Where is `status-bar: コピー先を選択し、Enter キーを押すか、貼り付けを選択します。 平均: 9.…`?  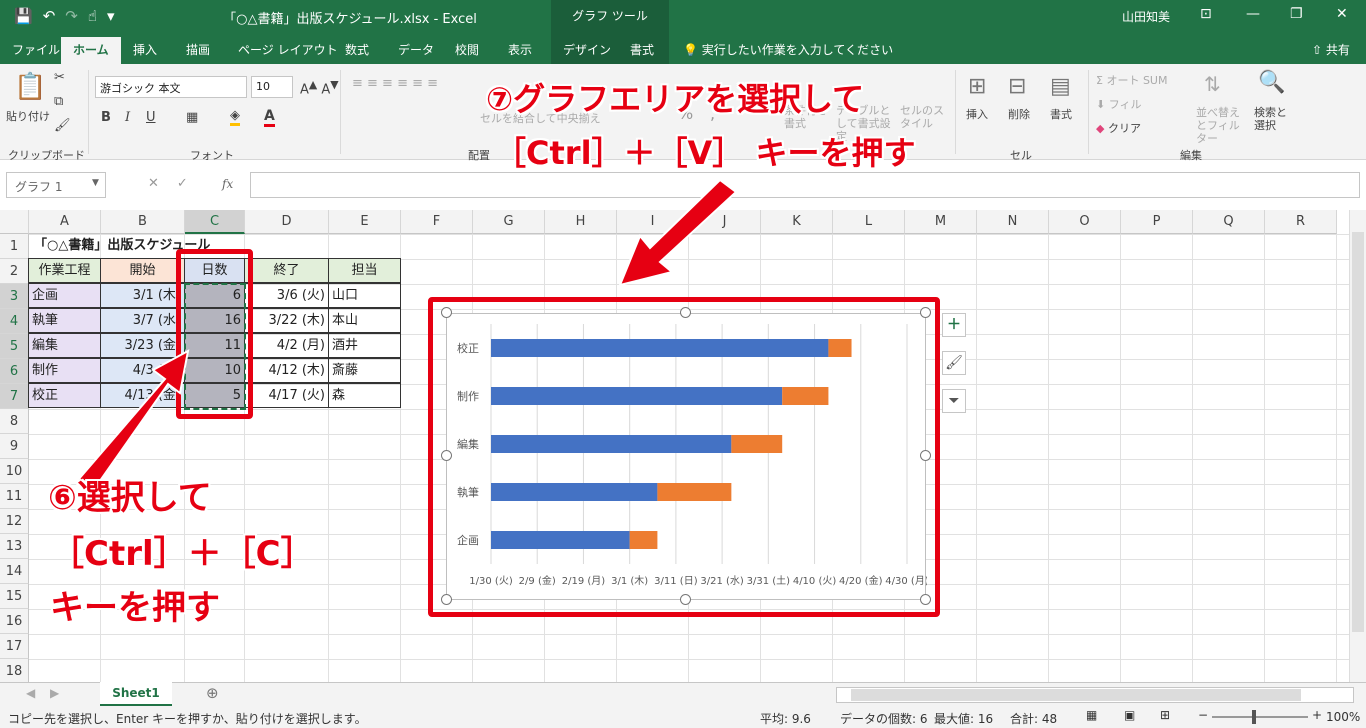 status-bar: コピー先を選択し、Enter キーを押すか、貼り付けを選択します。 平均: 9.… is located at coordinates (683, 717).